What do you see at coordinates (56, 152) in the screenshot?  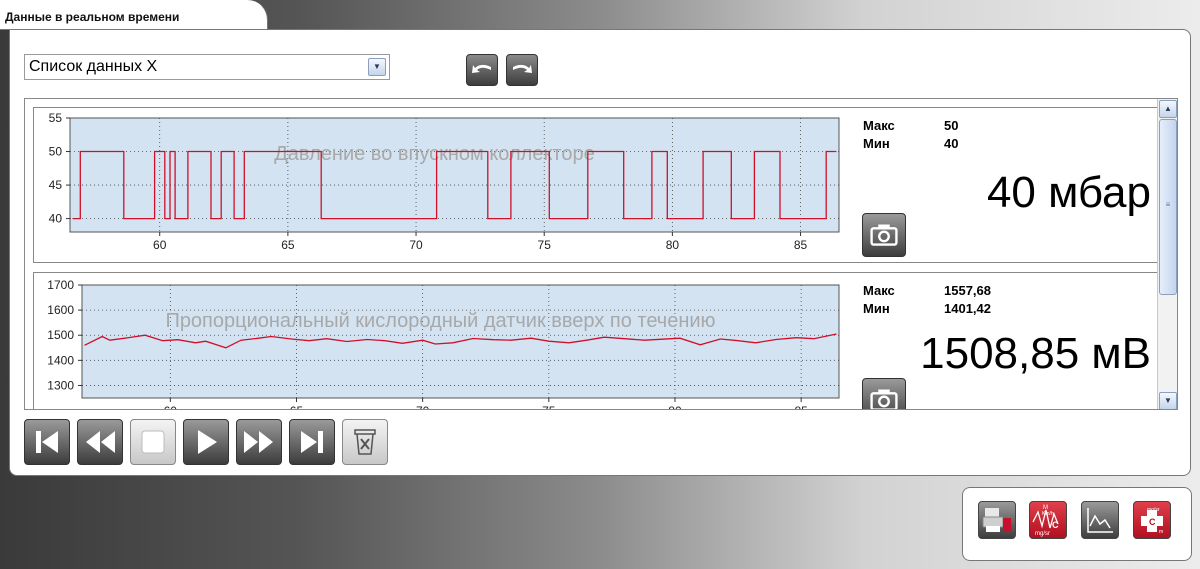 I see `y-tick-label: 50` at bounding box center [56, 152].